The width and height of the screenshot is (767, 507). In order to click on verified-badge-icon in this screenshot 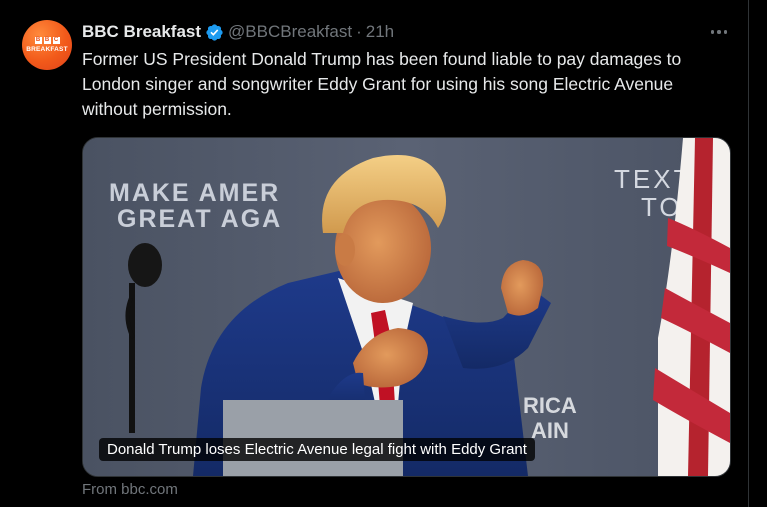, I will do `click(214, 32)`.